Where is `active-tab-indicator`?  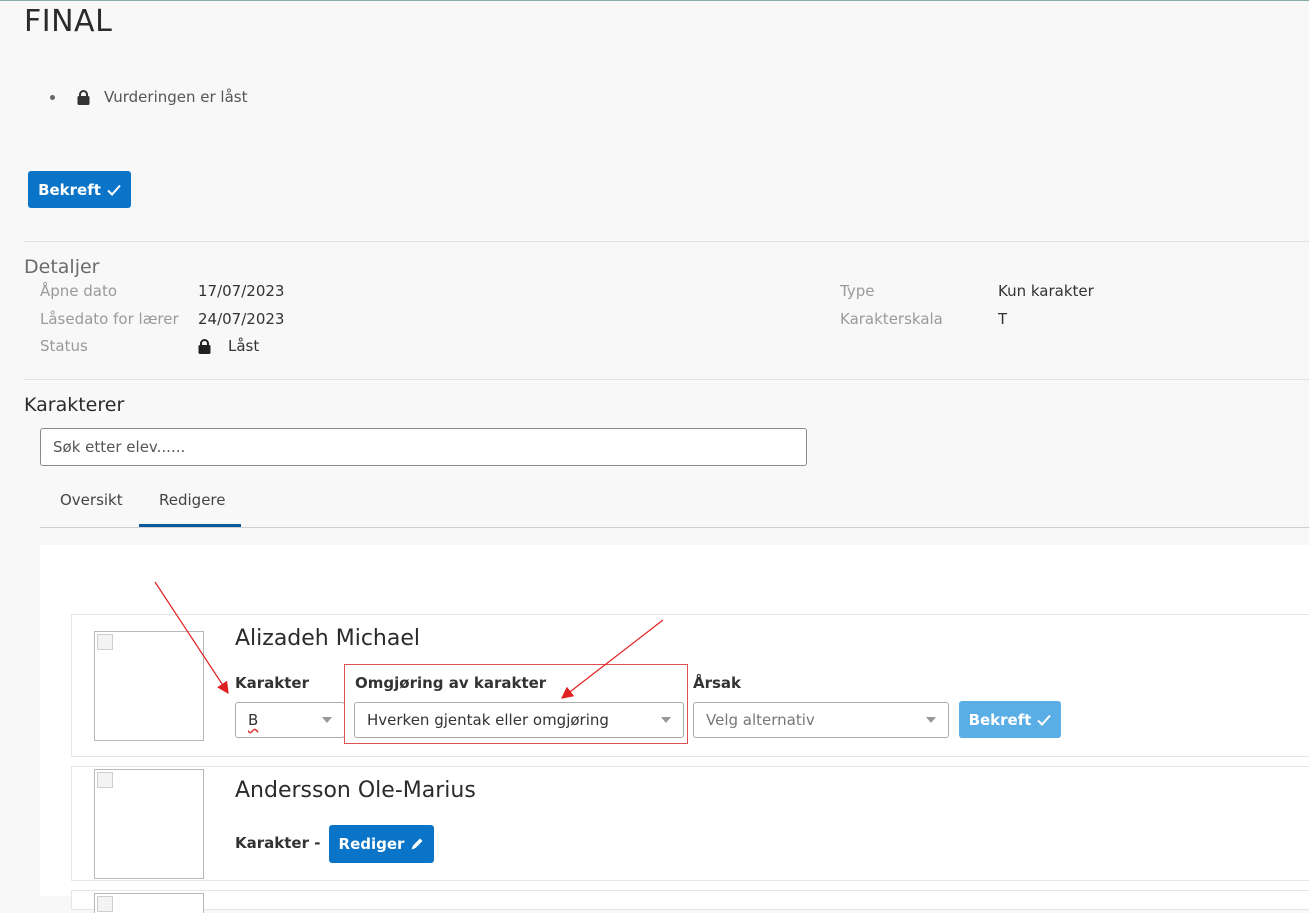
active-tab-indicator is located at coordinates (190, 525).